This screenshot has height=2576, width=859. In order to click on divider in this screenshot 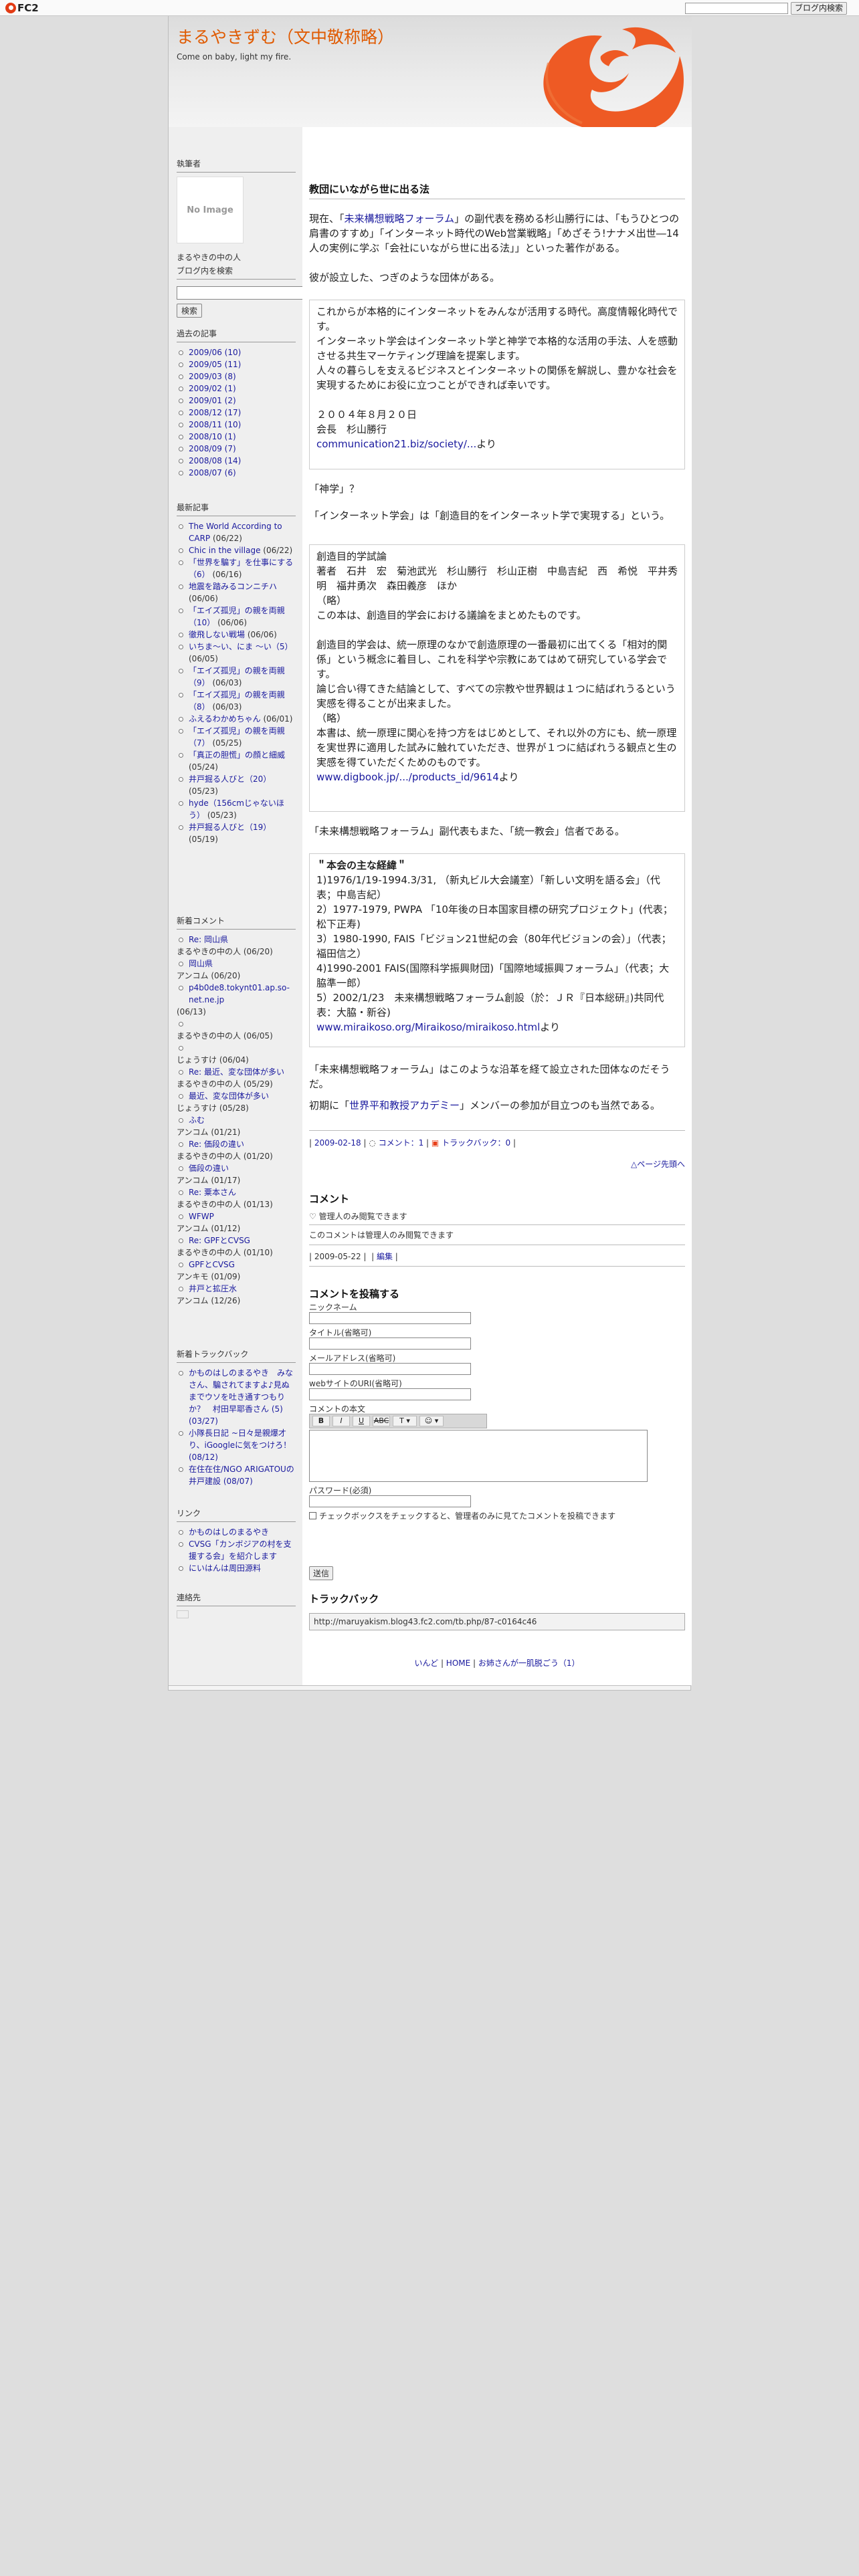, I will do `click(497, 1130)`.